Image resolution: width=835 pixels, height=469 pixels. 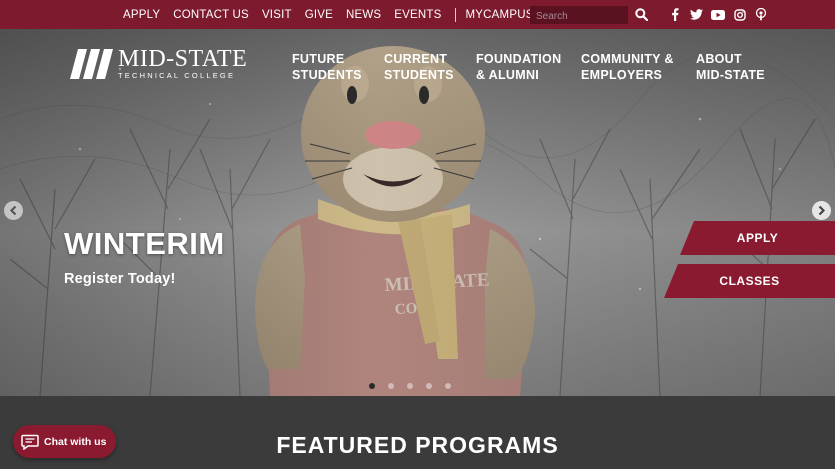 I want to click on college-logo: MID-STATE TECHNICAL COLLEGE, so click(x=159, y=63).